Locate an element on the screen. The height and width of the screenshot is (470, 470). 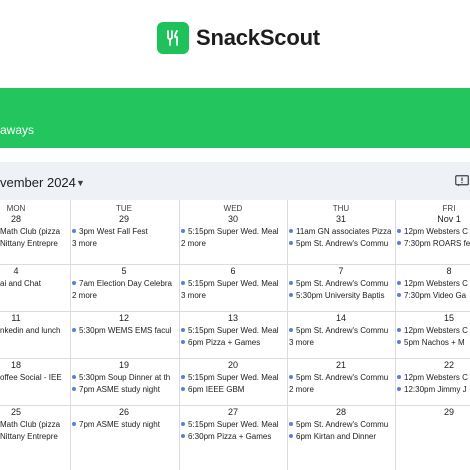
day-number: 6 is located at coordinates (233, 271).